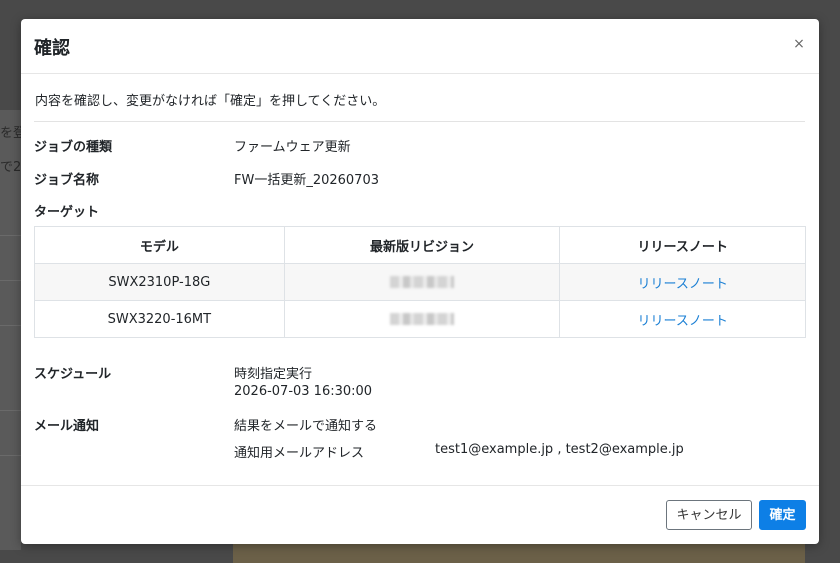 The height and width of the screenshot is (563, 840). Describe the element at coordinates (682, 245) in the screenshot. I see `column-header-release-note: リリースノート` at that location.